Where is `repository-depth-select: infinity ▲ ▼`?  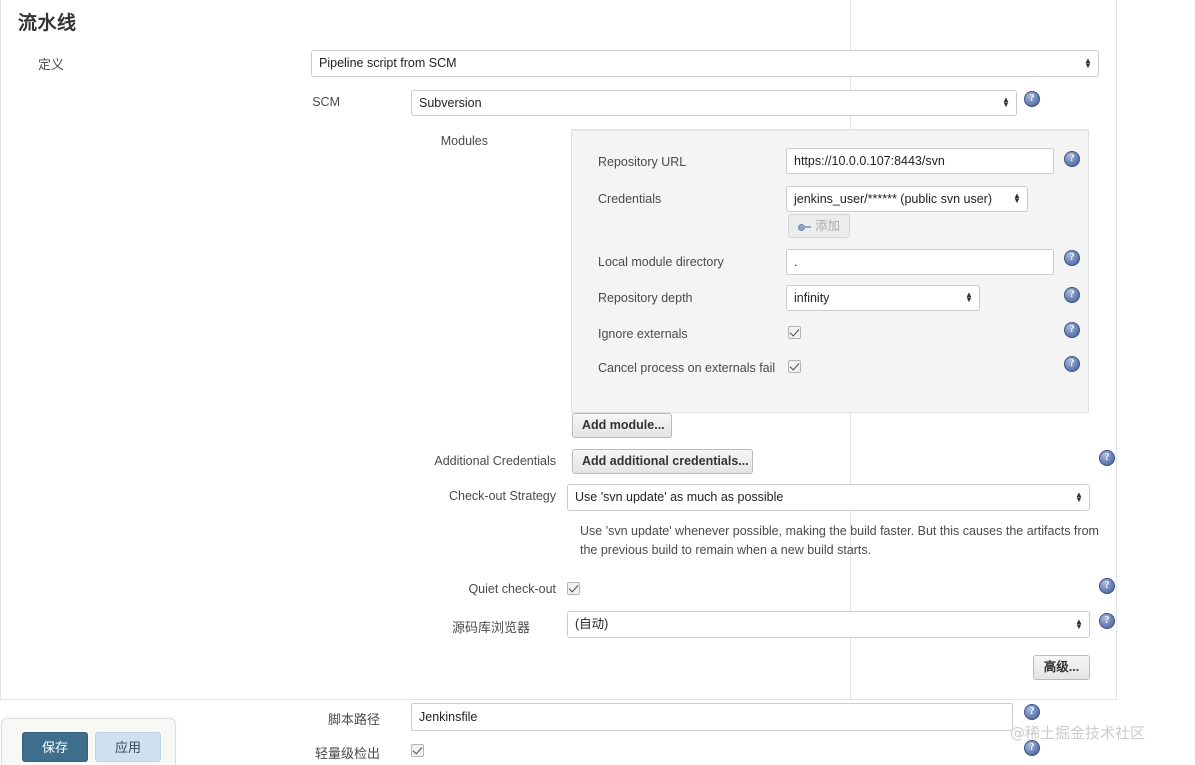
repository-depth-select: infinity ▲ ▼ is located at coordinates (883, 298).